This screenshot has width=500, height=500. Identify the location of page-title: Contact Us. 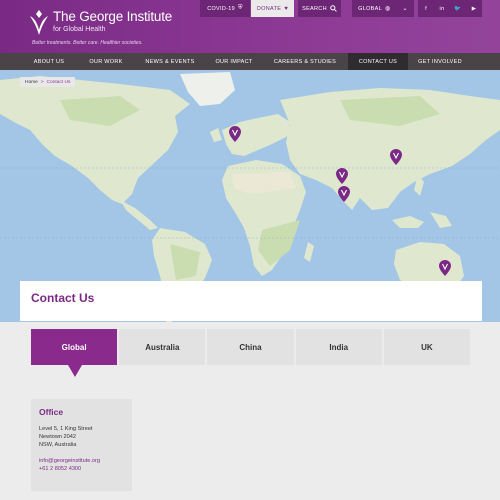
(63, 298).